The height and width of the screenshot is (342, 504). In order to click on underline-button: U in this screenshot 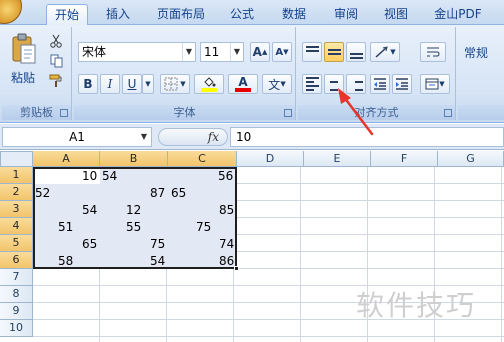, I will do `click(132, 84)`.